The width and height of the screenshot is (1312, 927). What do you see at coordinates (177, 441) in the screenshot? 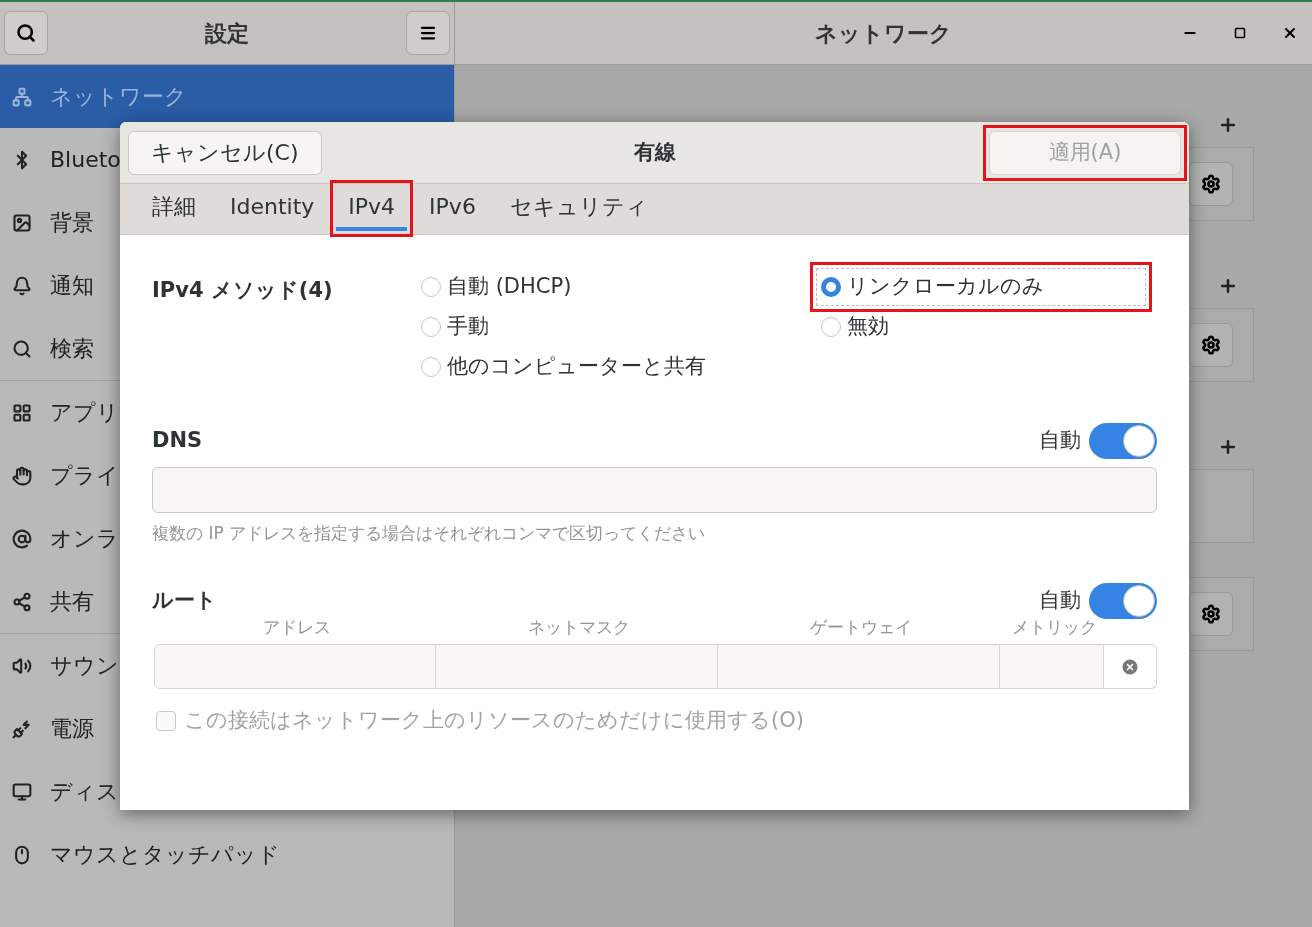
I see `dns-label: DNS` at bounding box center [177, 441].